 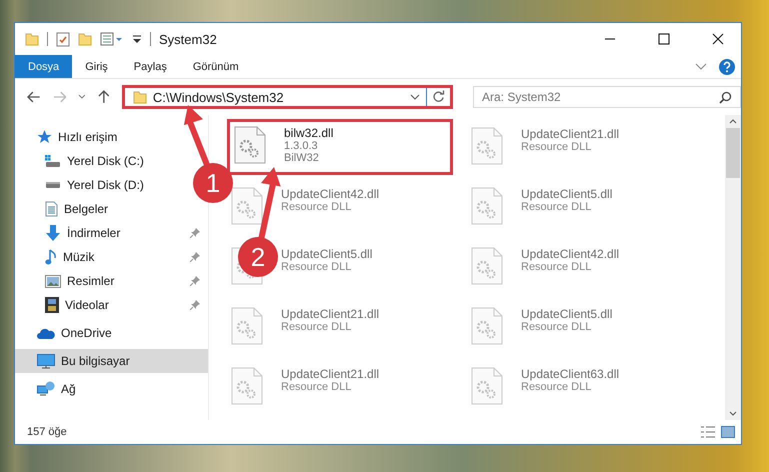 I want to click on up-arrow-icon, so click(x=104, y=97).